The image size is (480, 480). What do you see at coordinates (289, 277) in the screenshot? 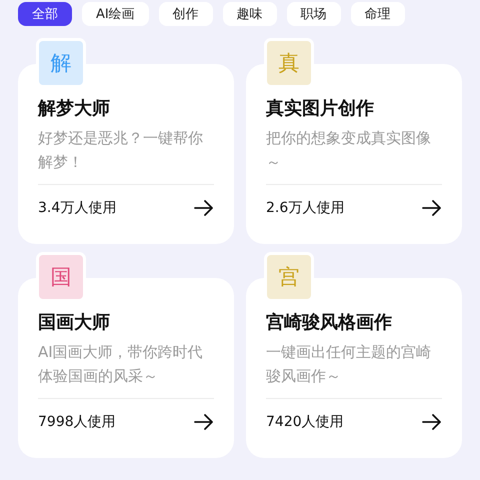
I see `badge-tile: 宫` at bounding box center [289, 277].